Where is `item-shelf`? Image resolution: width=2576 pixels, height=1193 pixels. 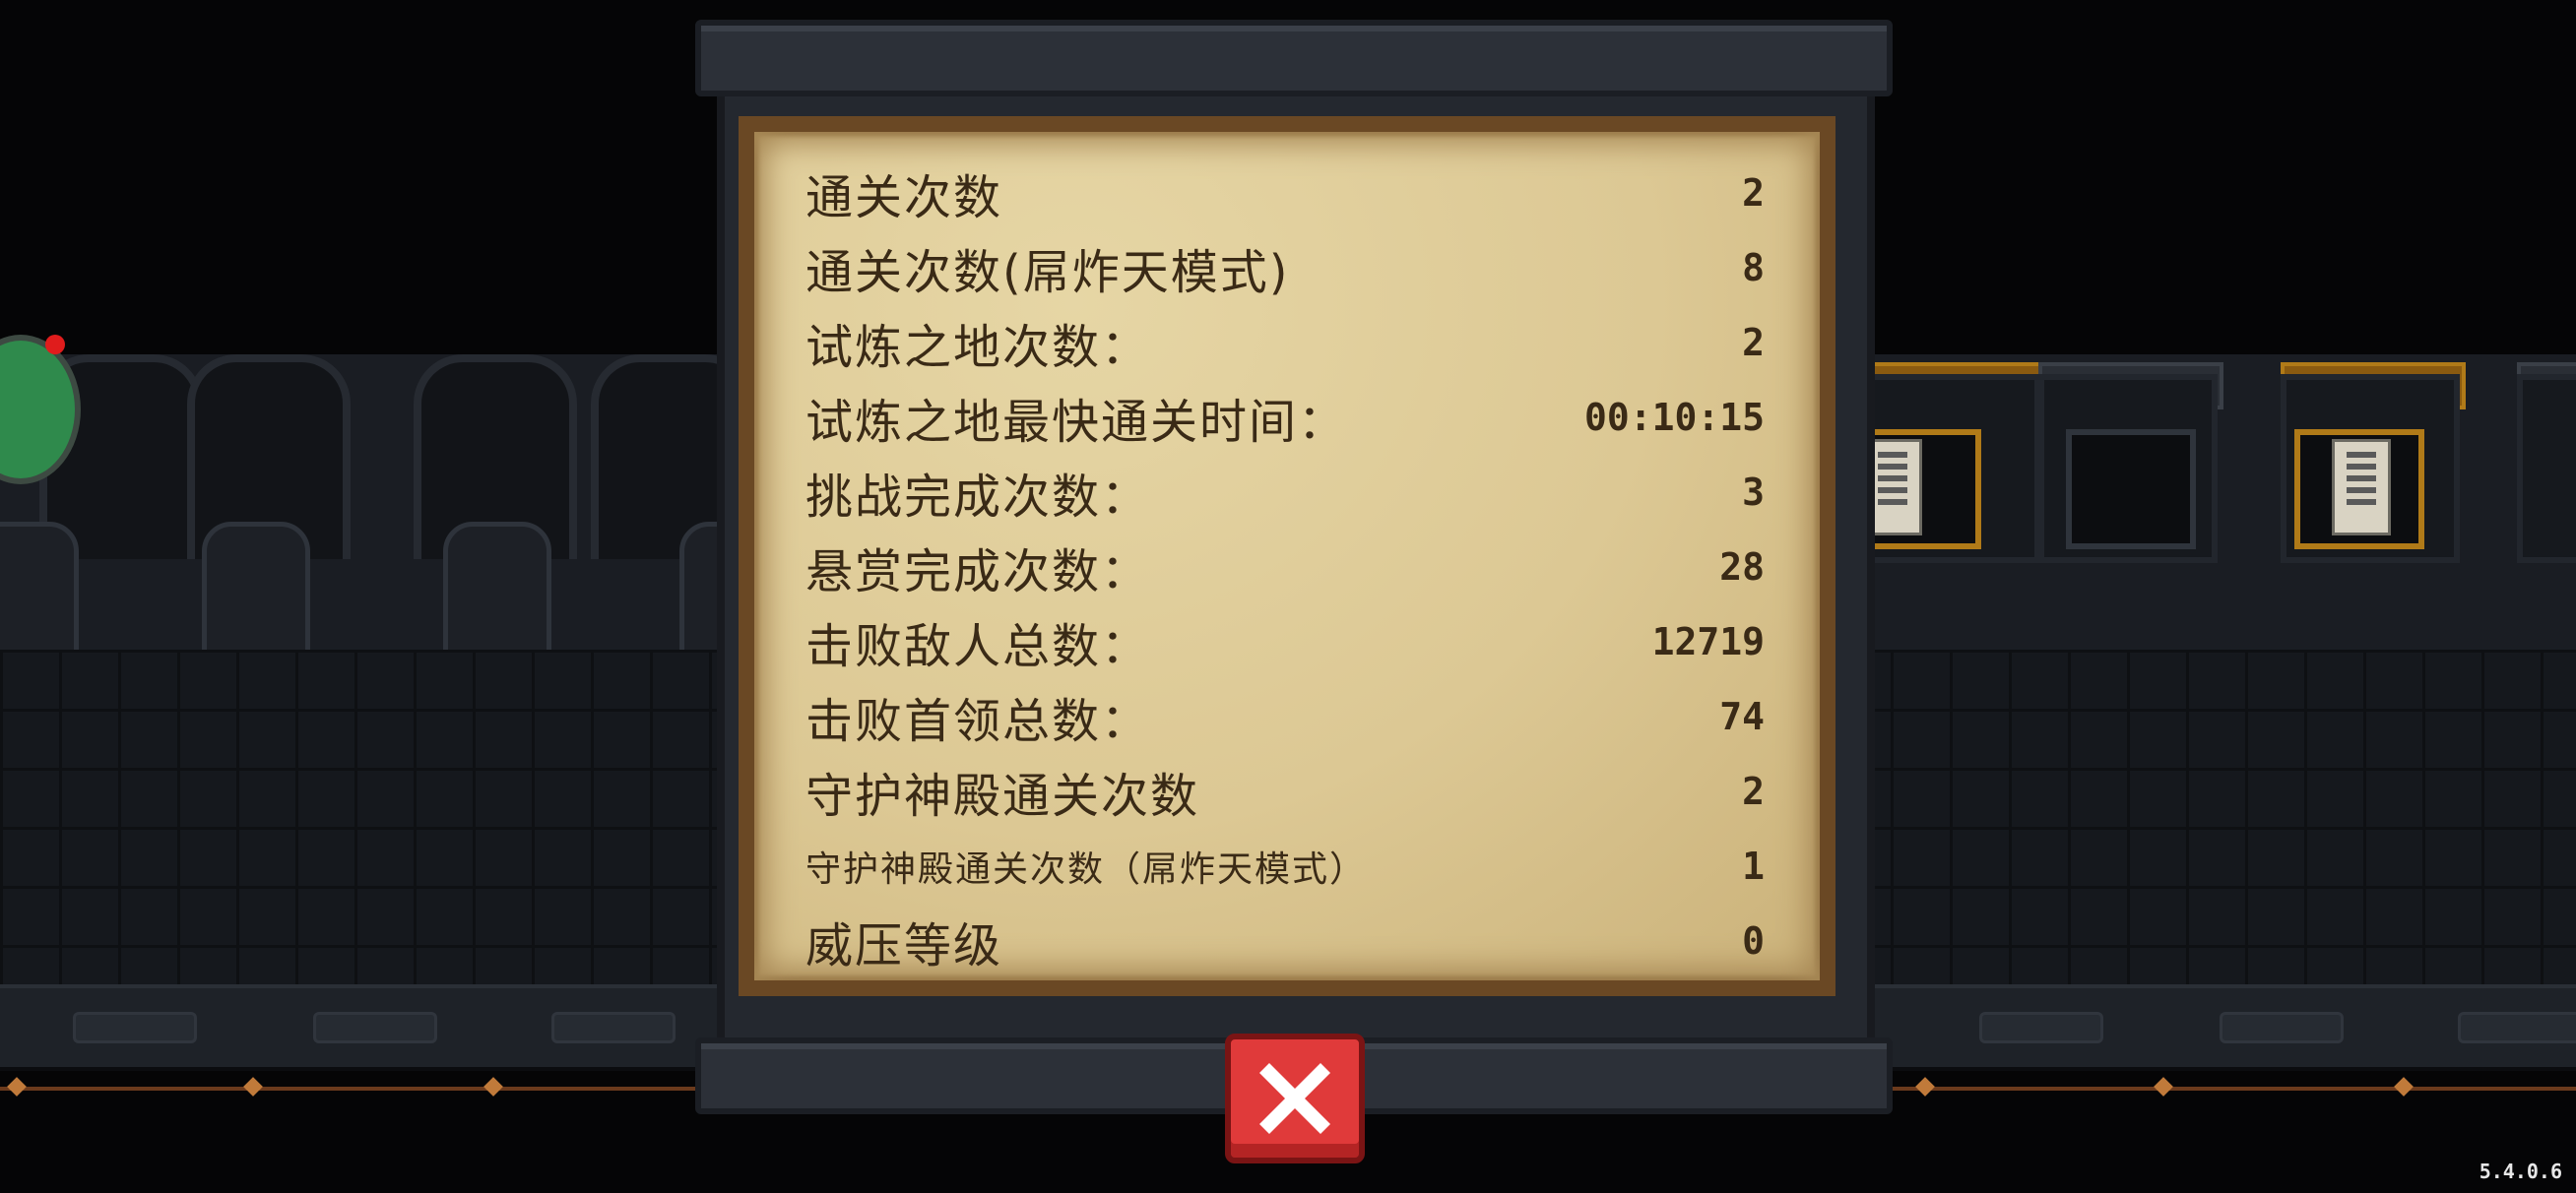 item-shelf is located at coordinates (2546, 468).